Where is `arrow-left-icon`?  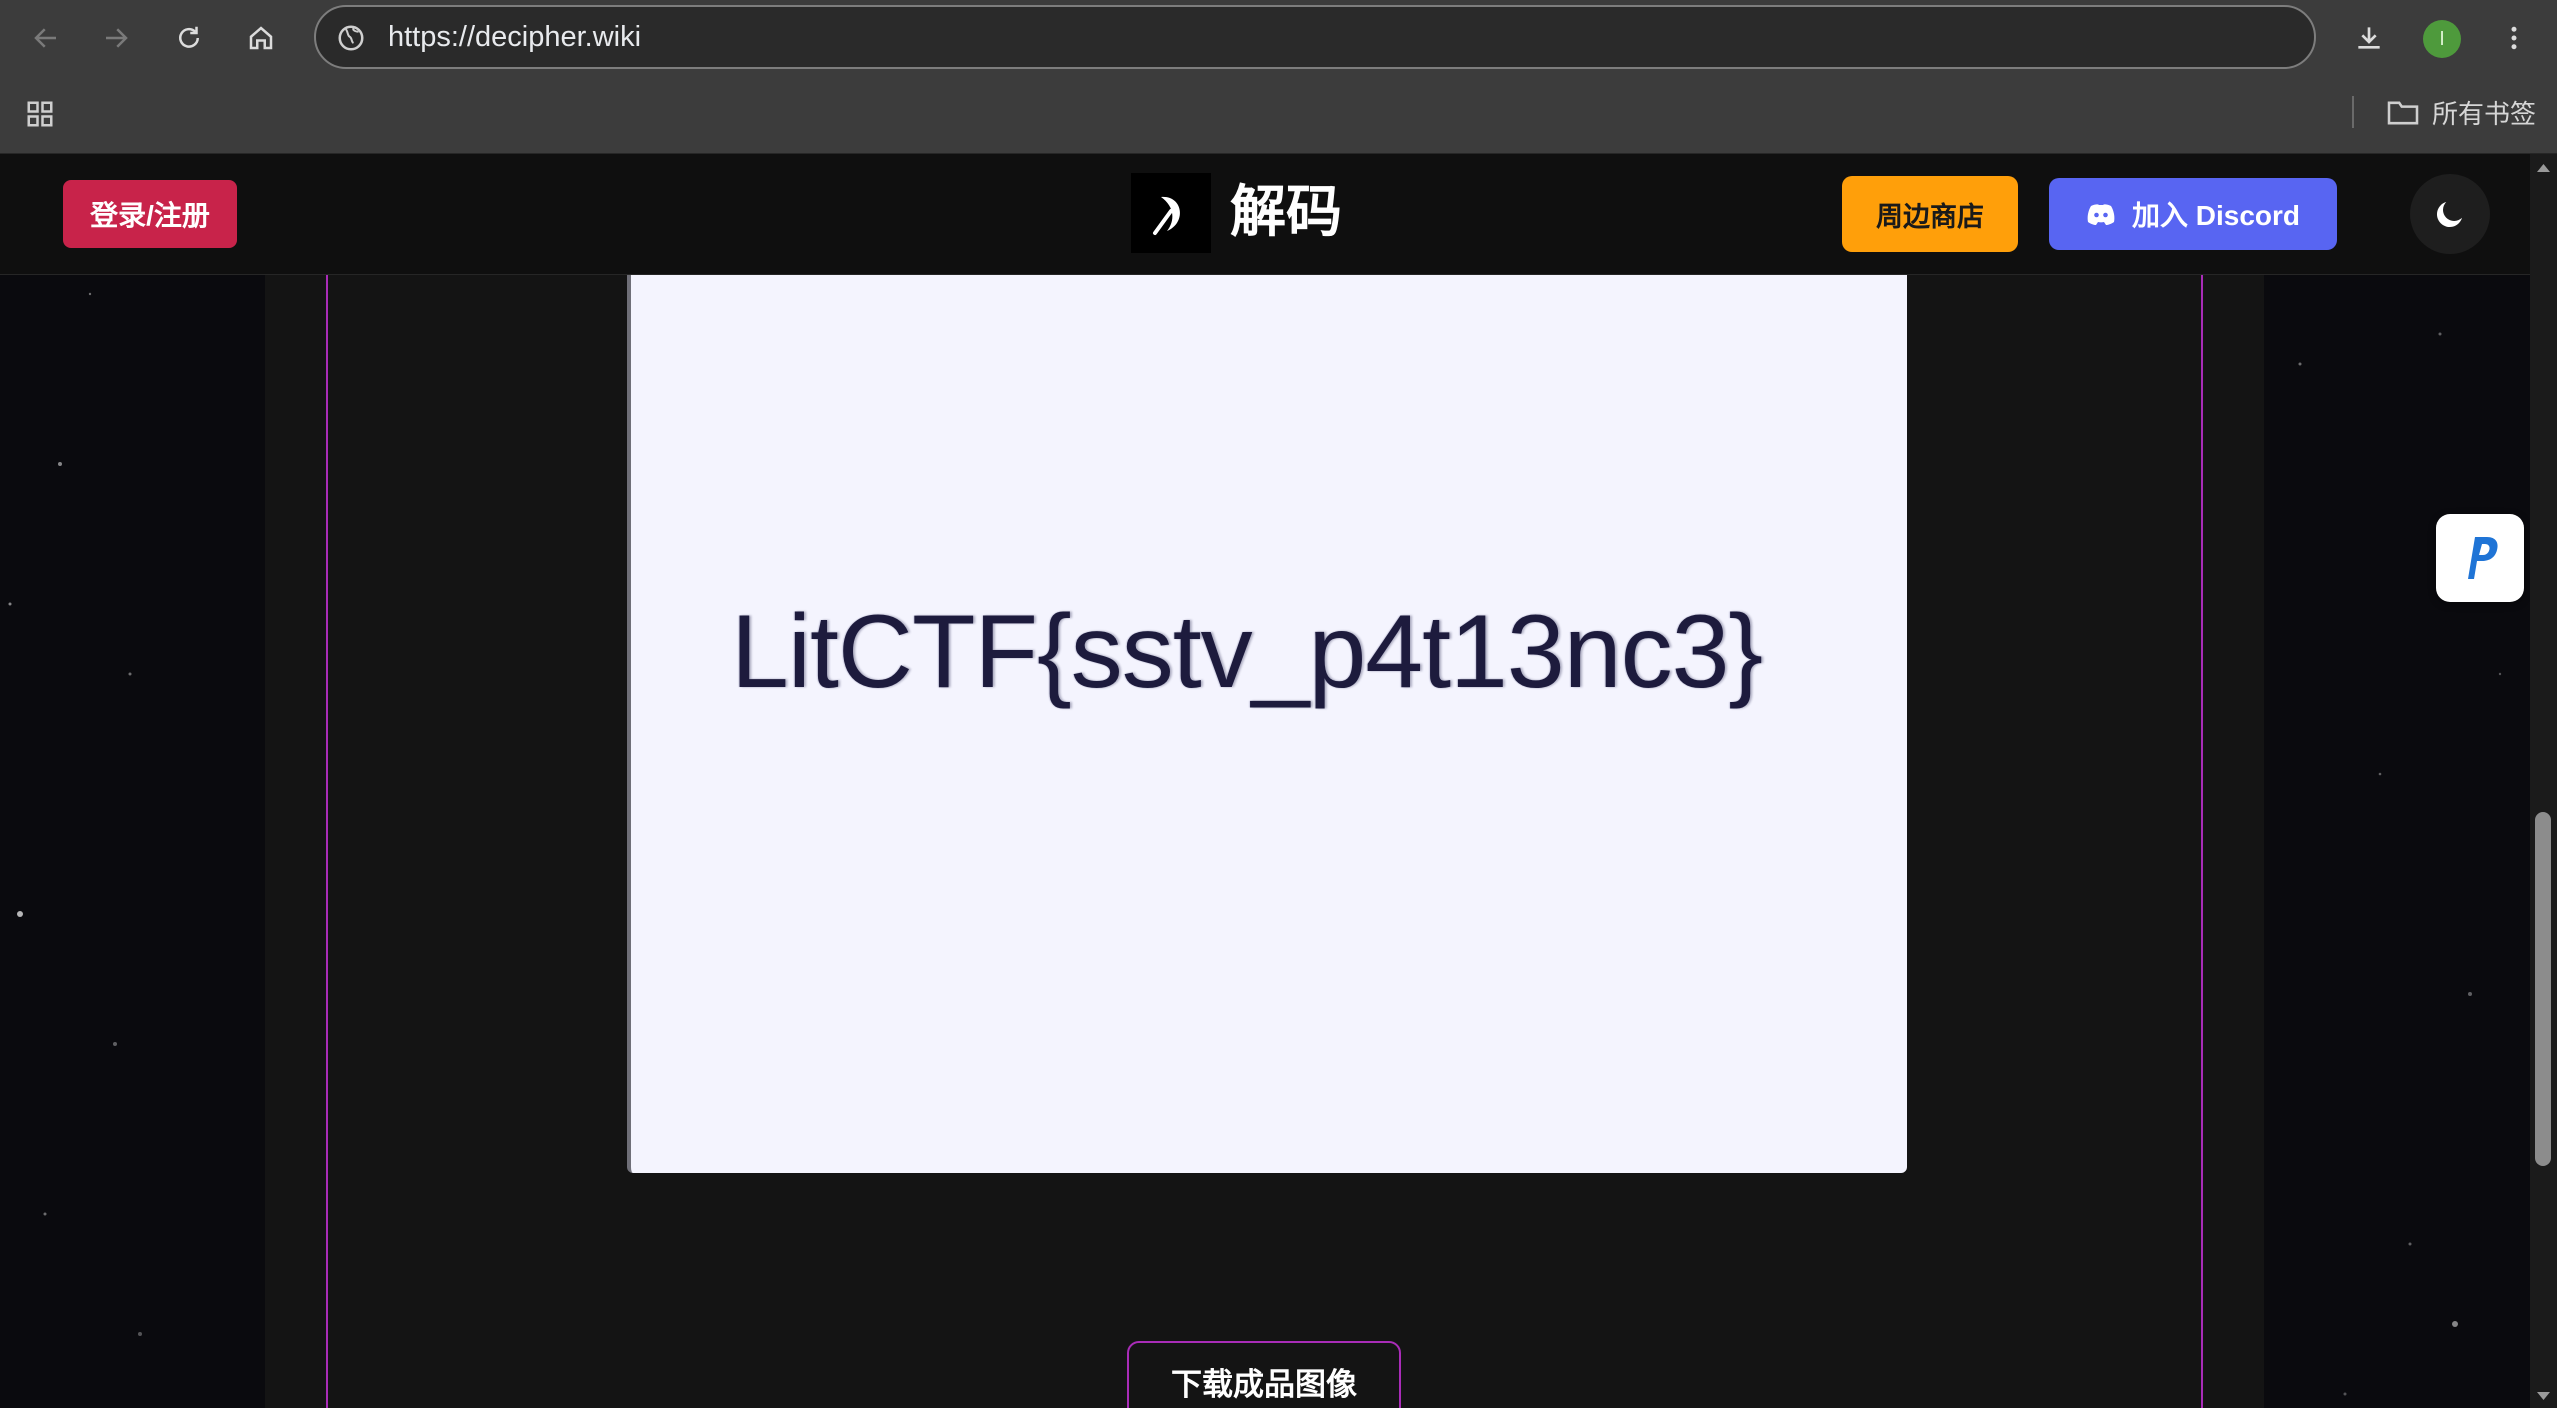 arrow-left-icon is located at coordinates (45, 38).